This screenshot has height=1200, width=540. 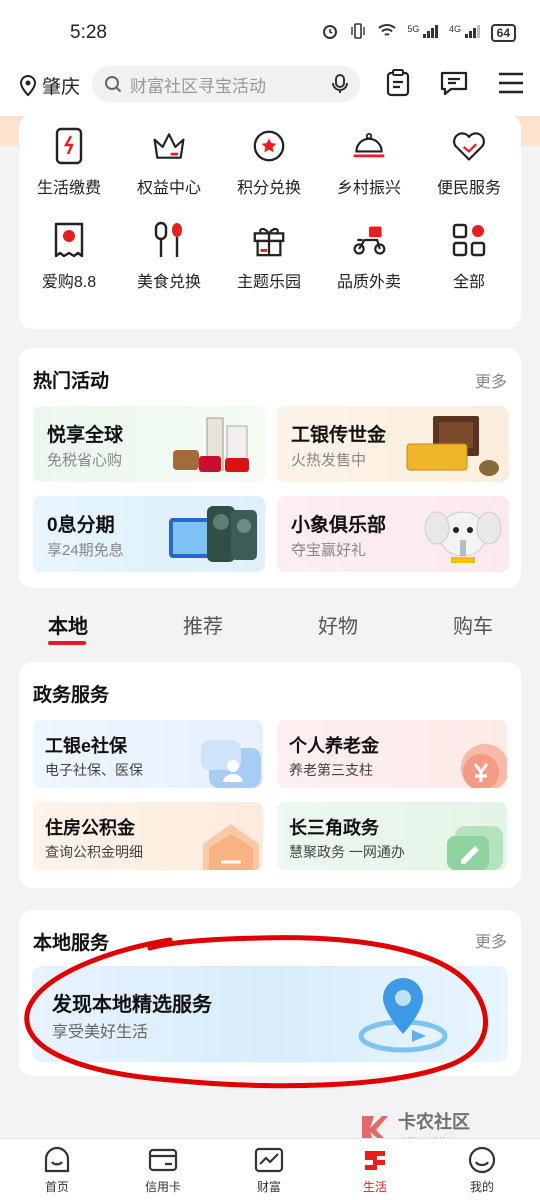 I want to click on nav-home: 首页, so click(x=57, y=1170).